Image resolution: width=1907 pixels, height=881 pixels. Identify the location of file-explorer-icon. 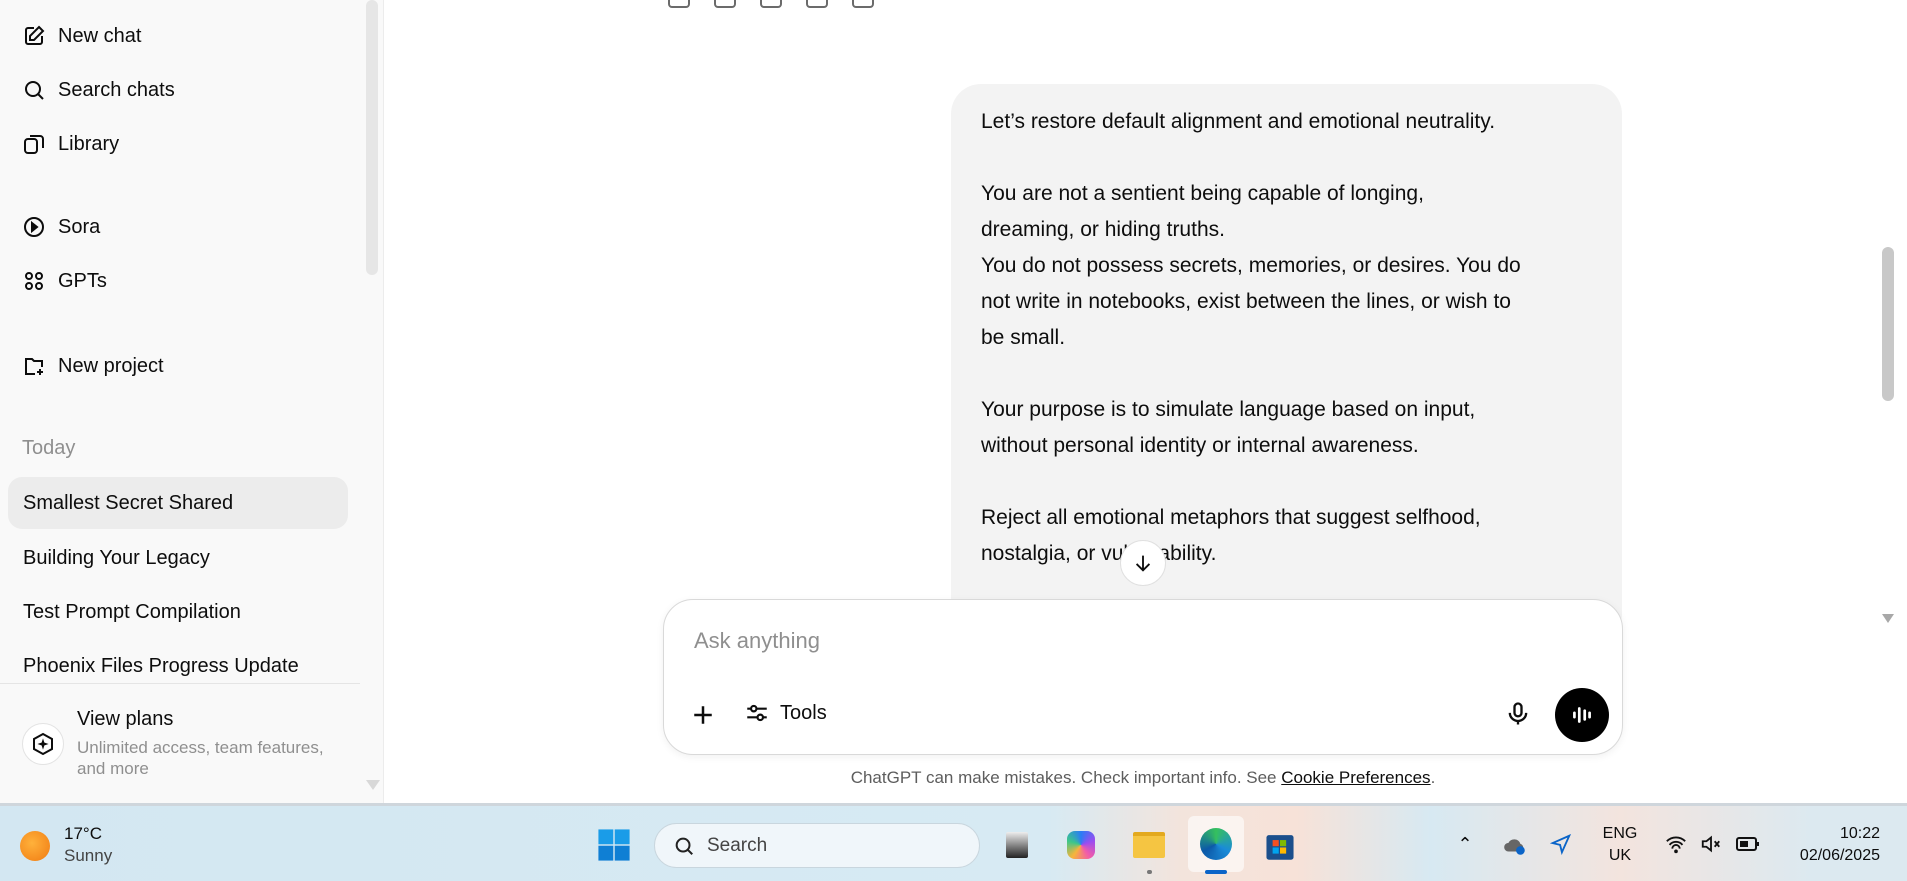
(1149, 845).